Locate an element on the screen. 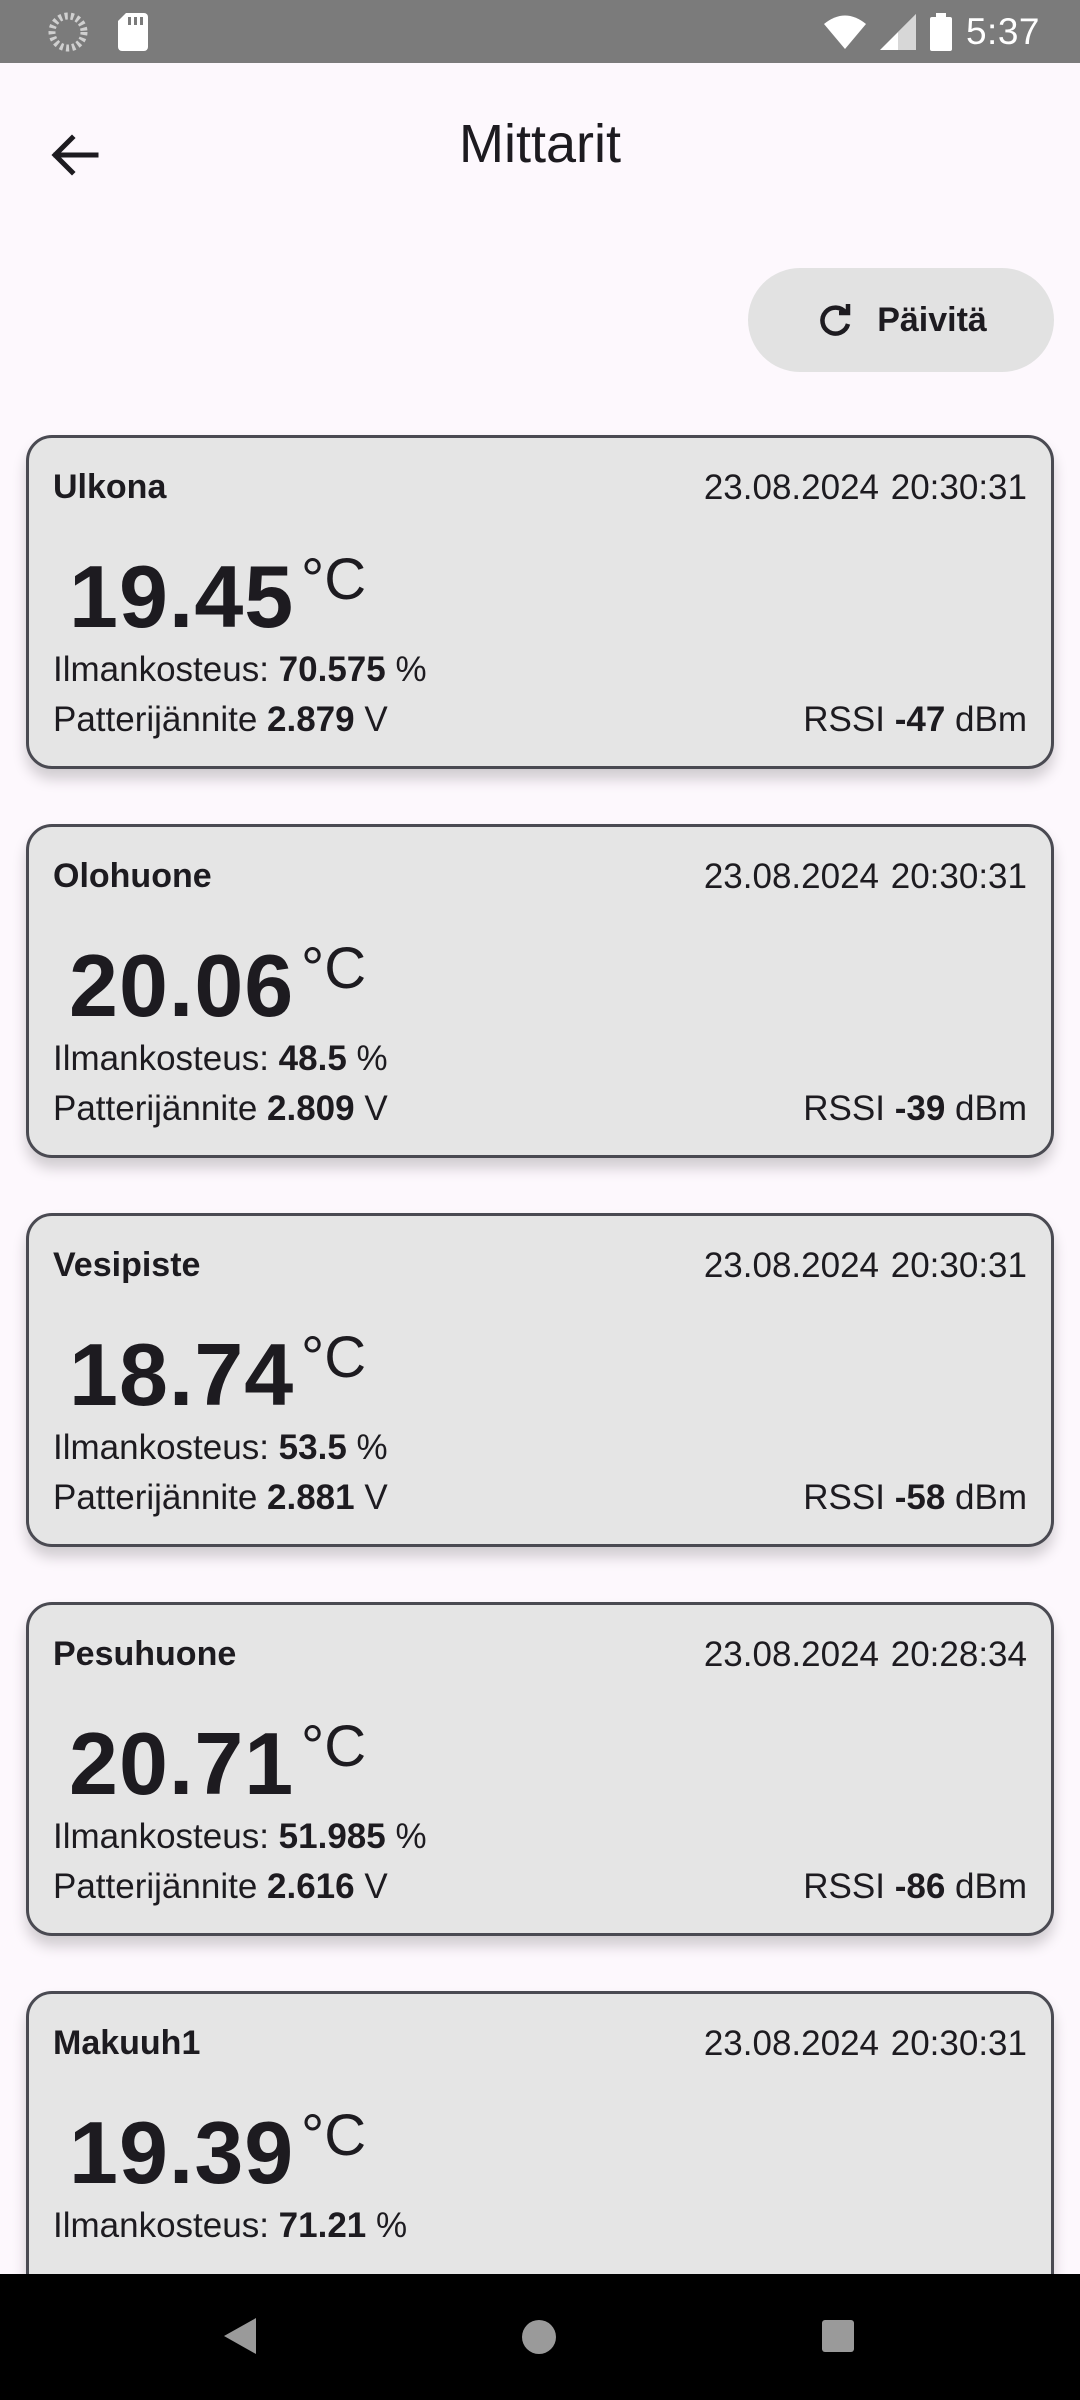 This screenshot has height=2400, width=1080. battery-icon is located at coordinates (940, 32).